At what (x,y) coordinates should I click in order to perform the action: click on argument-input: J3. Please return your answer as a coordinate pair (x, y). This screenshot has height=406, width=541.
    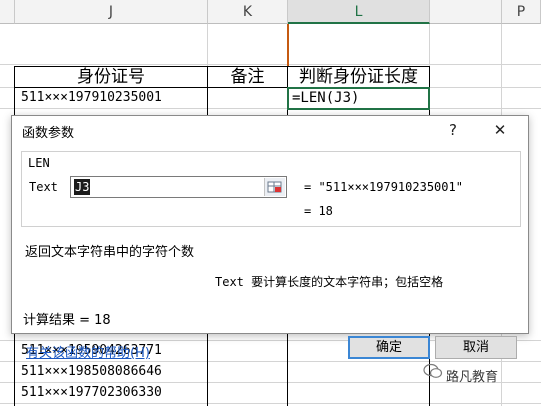
    Looking at the image, I should click on (178, 187).